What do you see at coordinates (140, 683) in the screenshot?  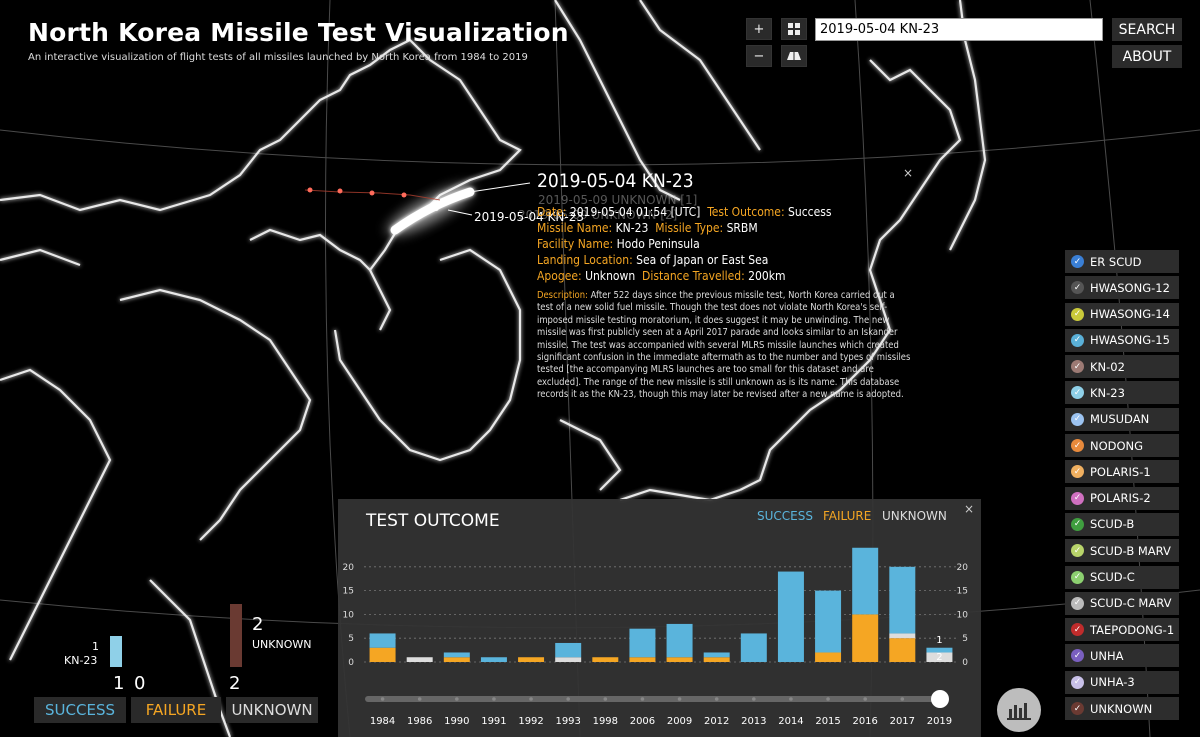 I see `failure-total: 0` at bounding box center [140, 683].